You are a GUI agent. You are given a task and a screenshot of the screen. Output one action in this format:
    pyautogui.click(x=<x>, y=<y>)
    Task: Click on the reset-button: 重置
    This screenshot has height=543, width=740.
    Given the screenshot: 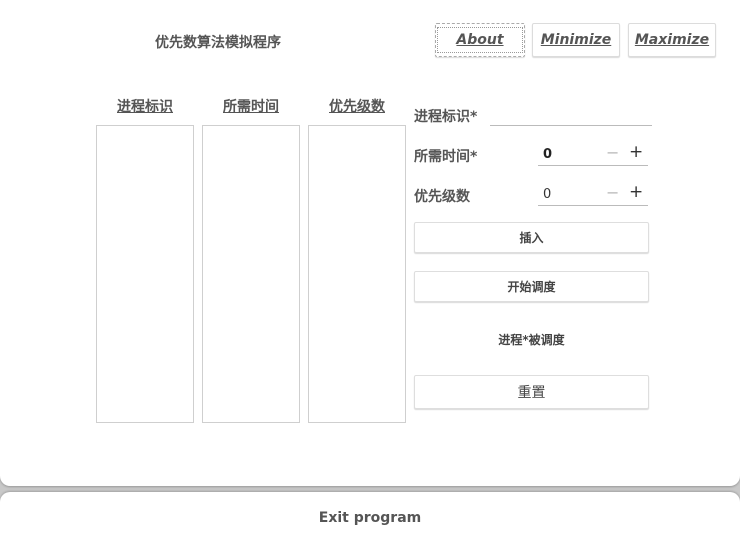 What is the action you would take?
    pyautogui.click(x=531, y=392)
    